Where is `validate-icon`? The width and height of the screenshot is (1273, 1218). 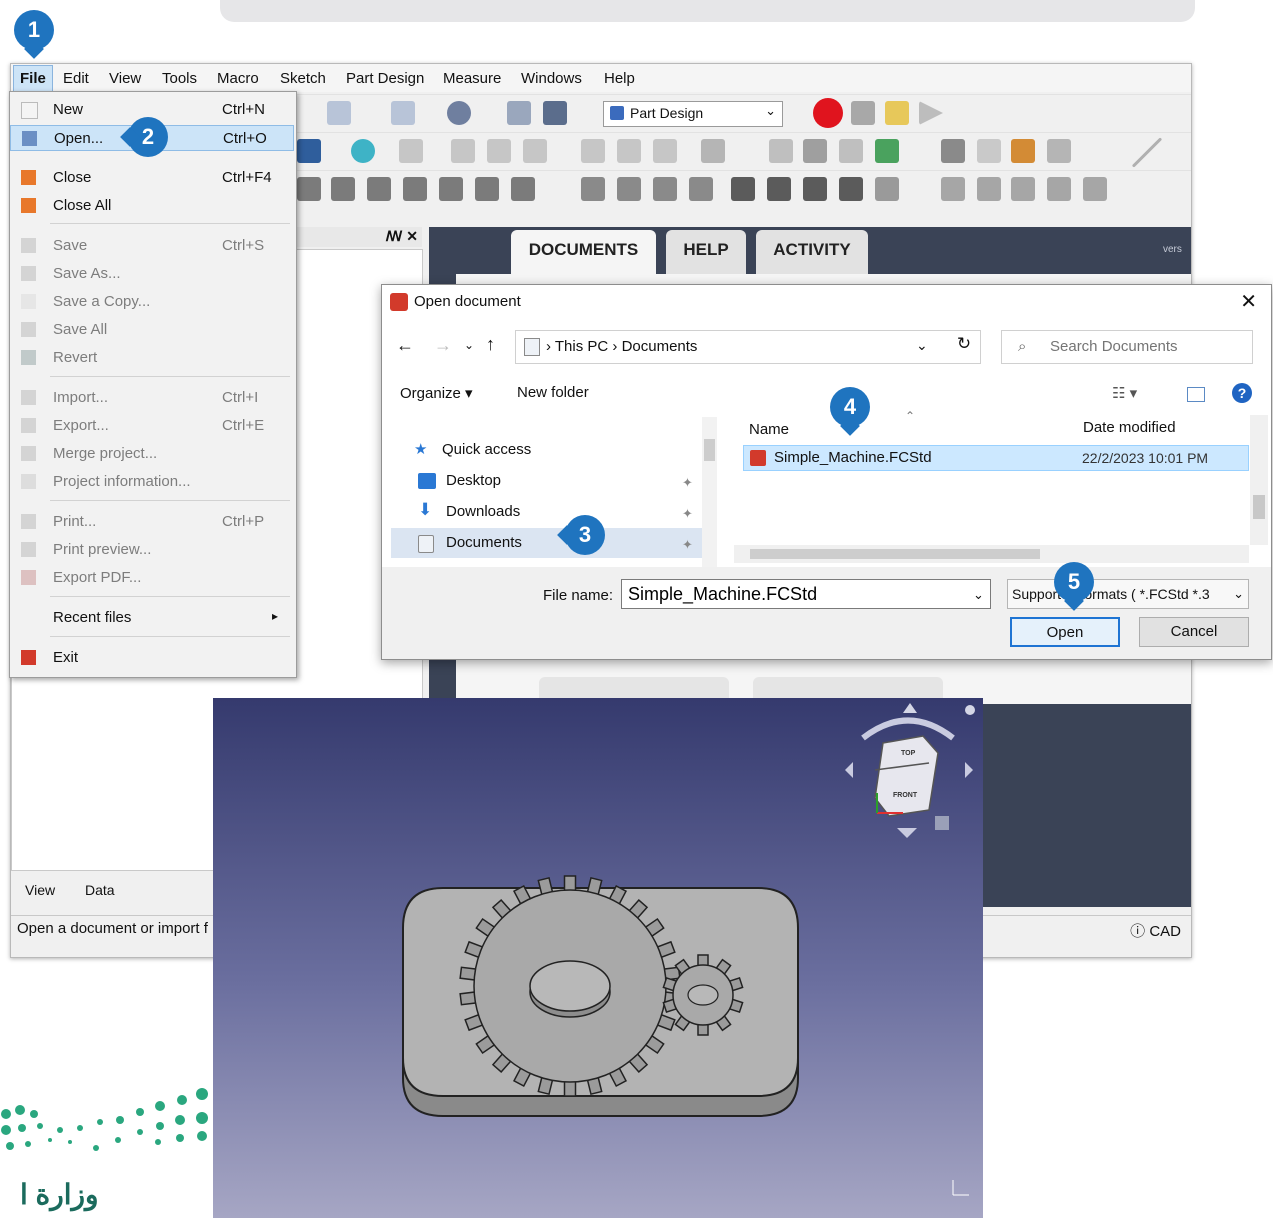 validate-icon is located at coordinates (1059, 151).